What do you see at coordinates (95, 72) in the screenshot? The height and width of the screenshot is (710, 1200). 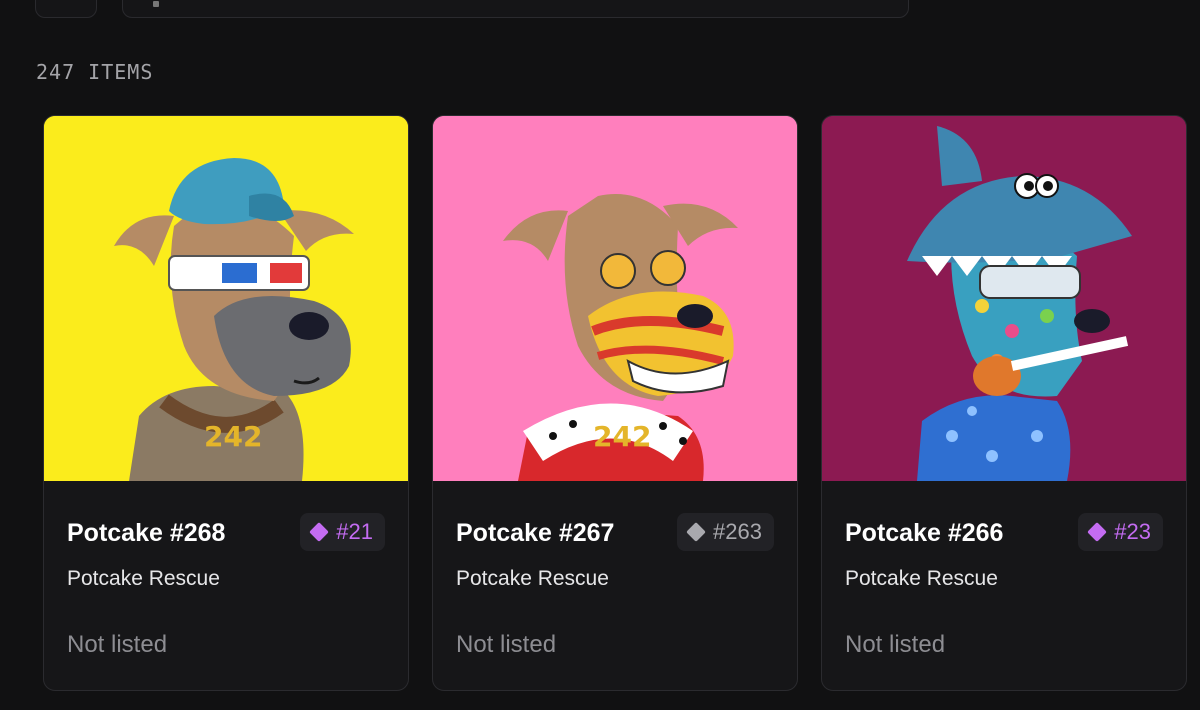 I see `item-count: 247 ITEMS` at bounding box center [95, 72].